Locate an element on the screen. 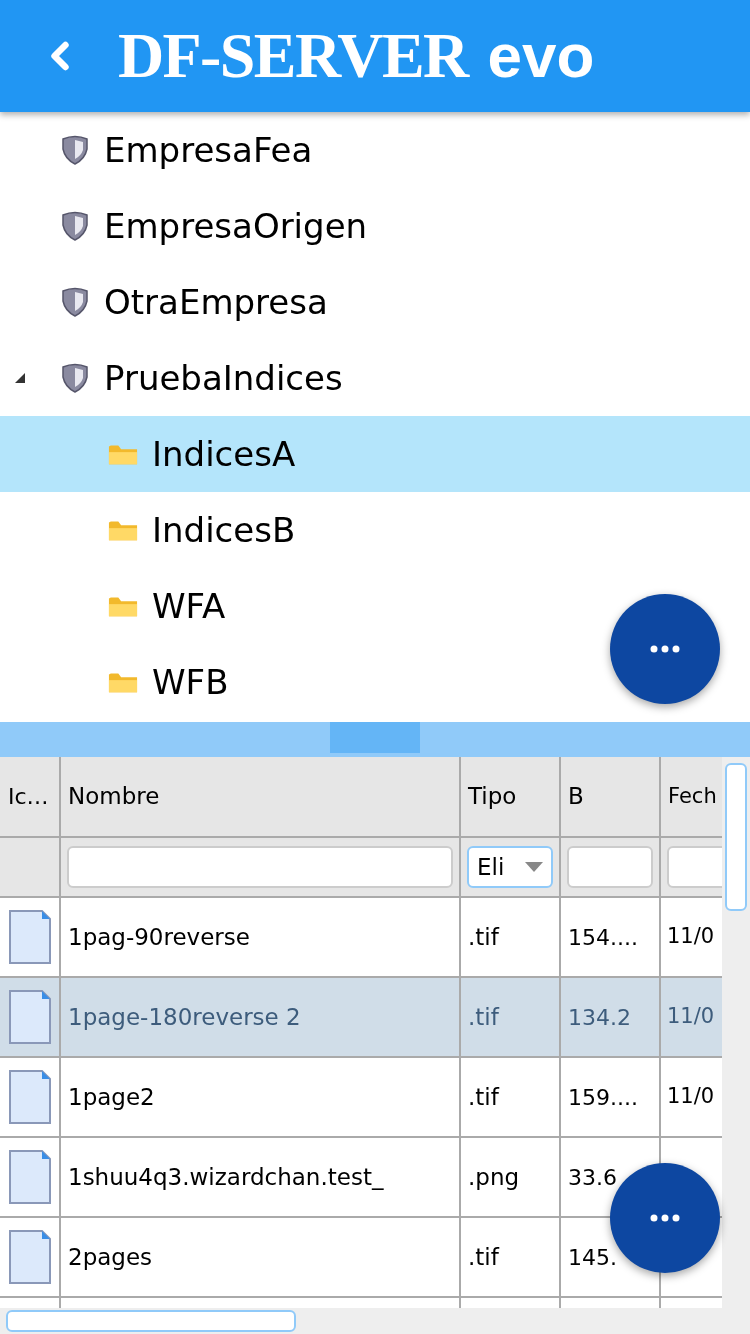 The height and width of the screenshot is (1334, 750). file-row: 1pag-90reverse .tif 154.... 11/0 is located at coordinates (361, 938).